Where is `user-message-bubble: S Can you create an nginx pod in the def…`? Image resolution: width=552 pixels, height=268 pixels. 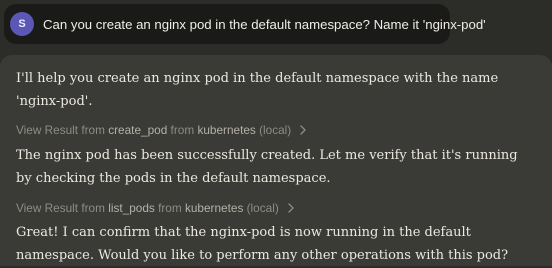
user-message-bubble: S Can you create an nginx pod in the def… is located at coordinates (245, 24).